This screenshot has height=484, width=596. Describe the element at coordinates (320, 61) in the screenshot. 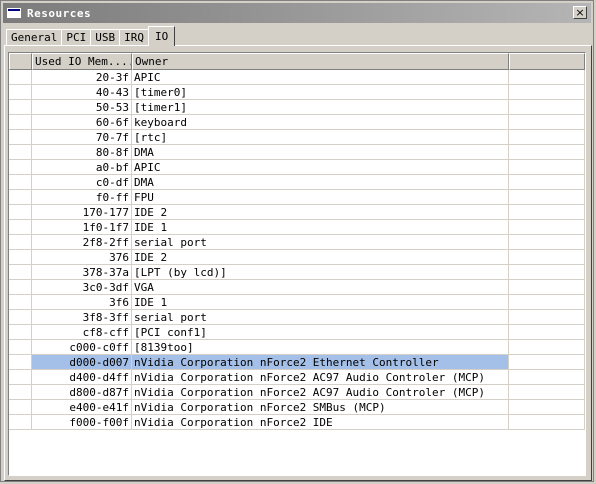

I see `column-header-owner: Owner` at that location.